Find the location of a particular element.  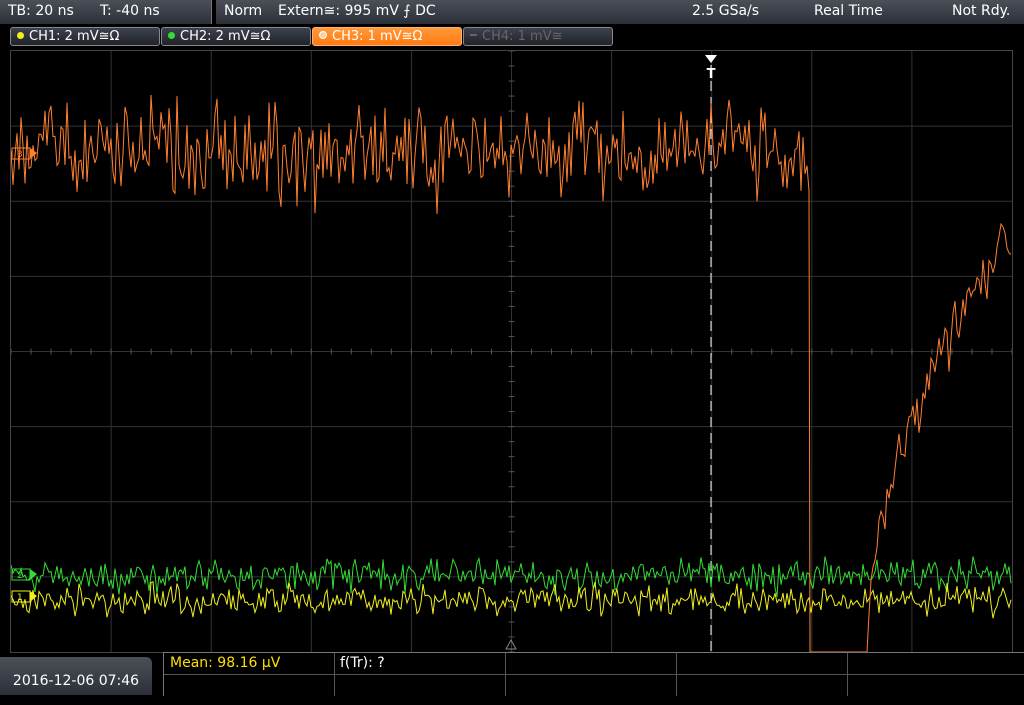

ch3-indicator-icon is located at coordinates (323, 35).